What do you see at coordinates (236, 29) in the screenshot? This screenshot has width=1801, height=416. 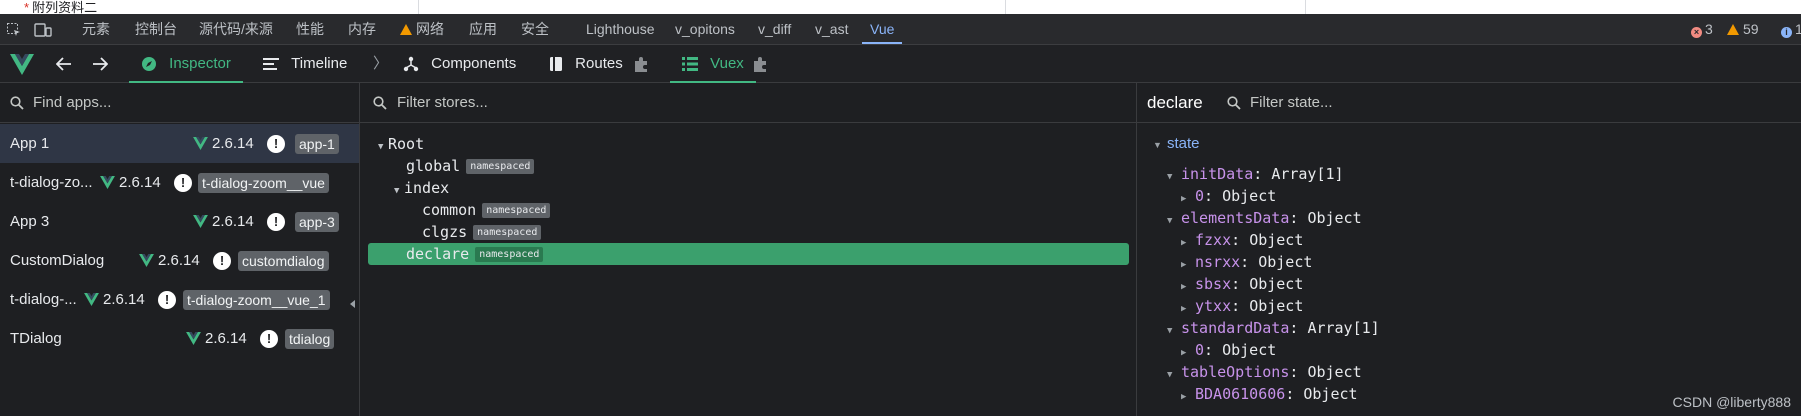 I see `tab-sources: 源代码/来源` at bounding box center [236, 29].